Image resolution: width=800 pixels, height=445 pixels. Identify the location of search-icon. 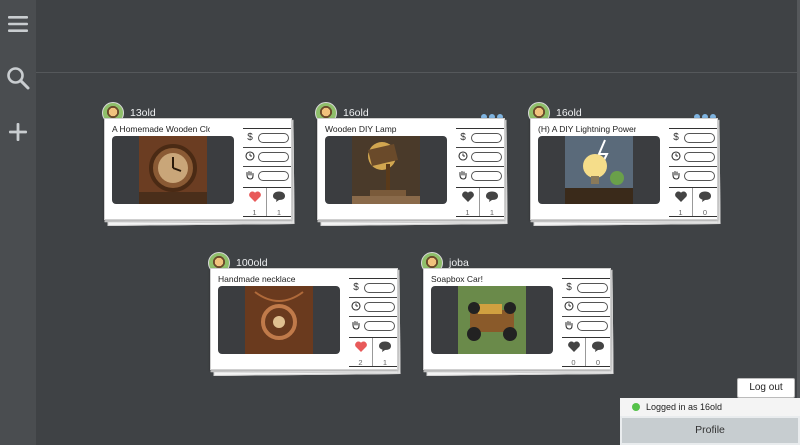
(18, 78).